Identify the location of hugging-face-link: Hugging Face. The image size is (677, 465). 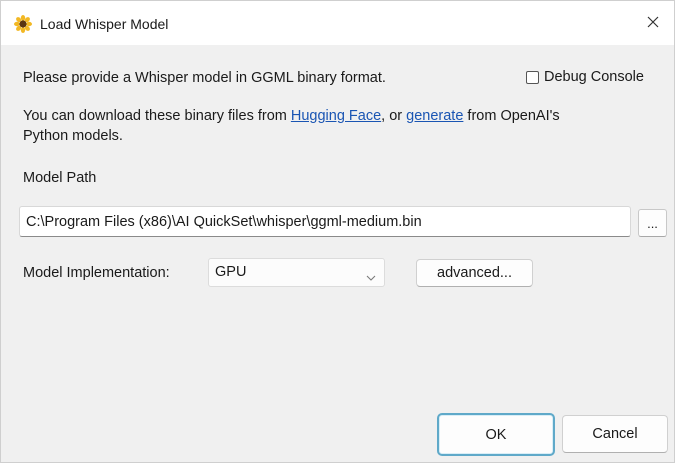
(336, 116).